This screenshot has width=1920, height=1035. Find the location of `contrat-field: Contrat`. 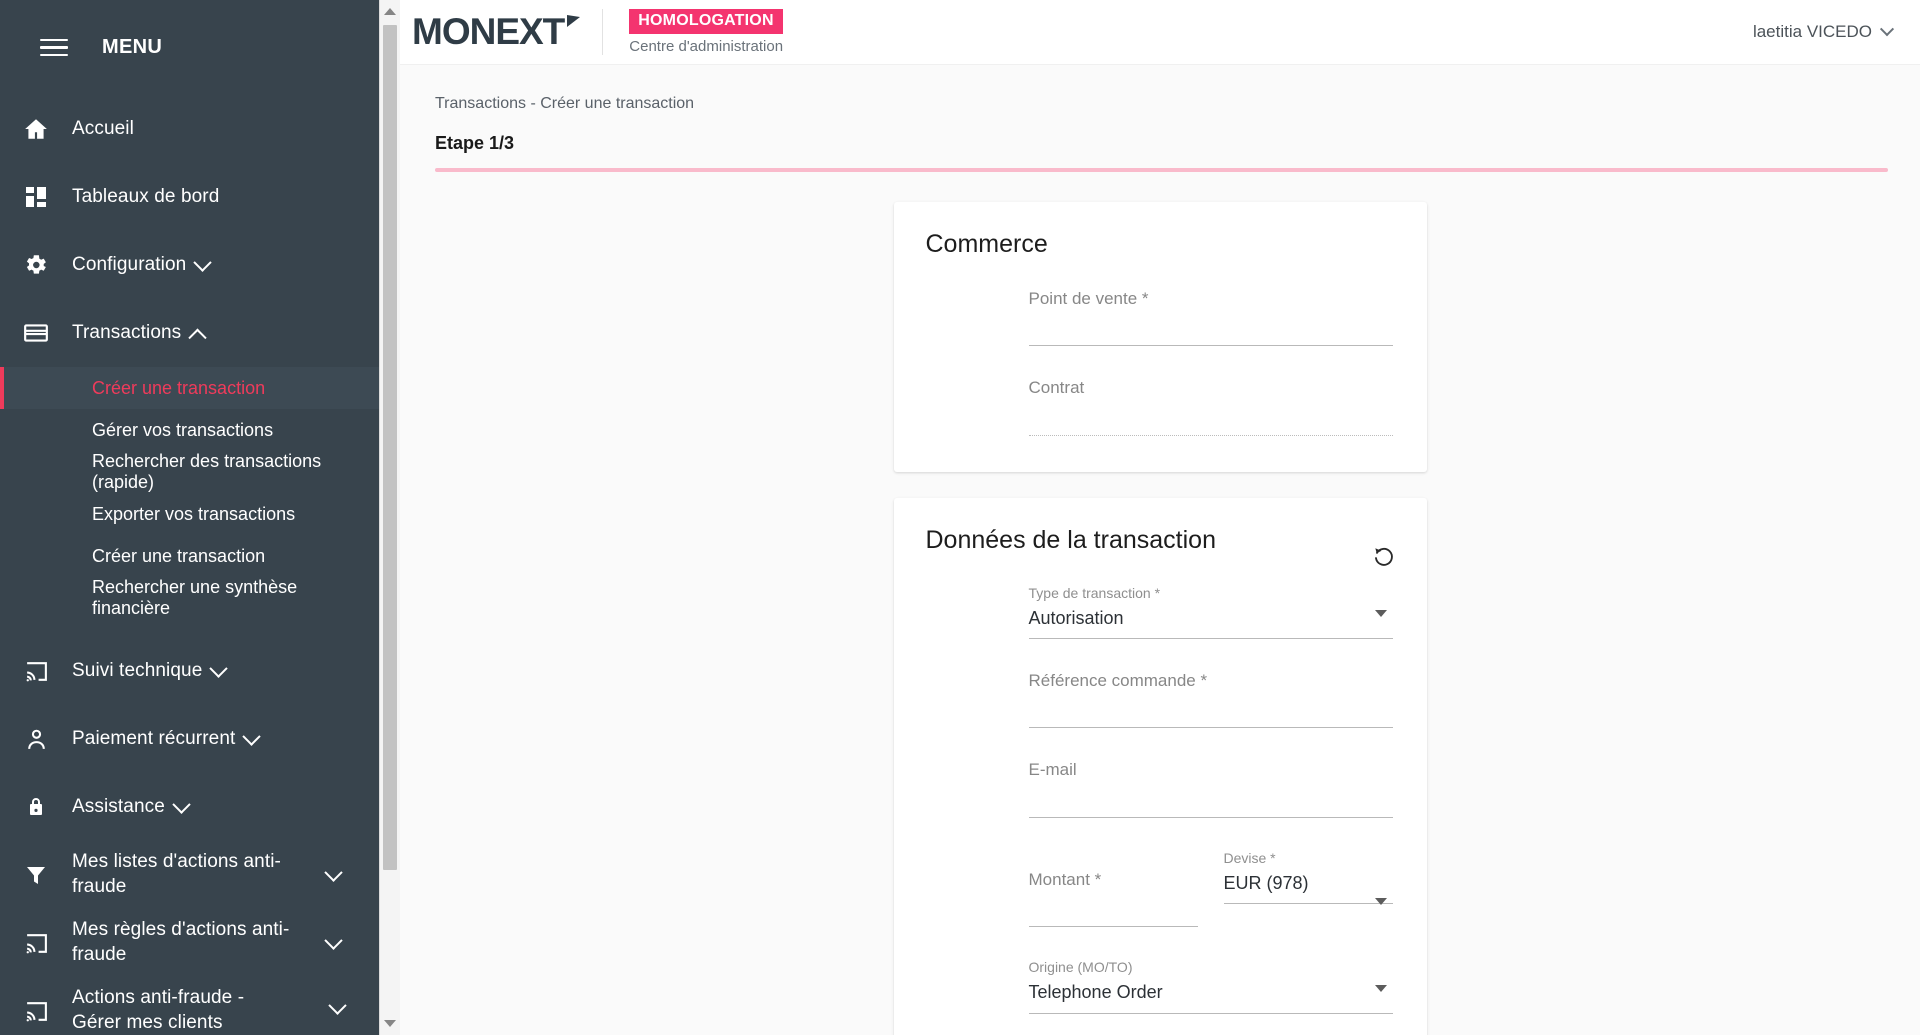

contrat-field: Contrat is located at coordinates (1210, 407).